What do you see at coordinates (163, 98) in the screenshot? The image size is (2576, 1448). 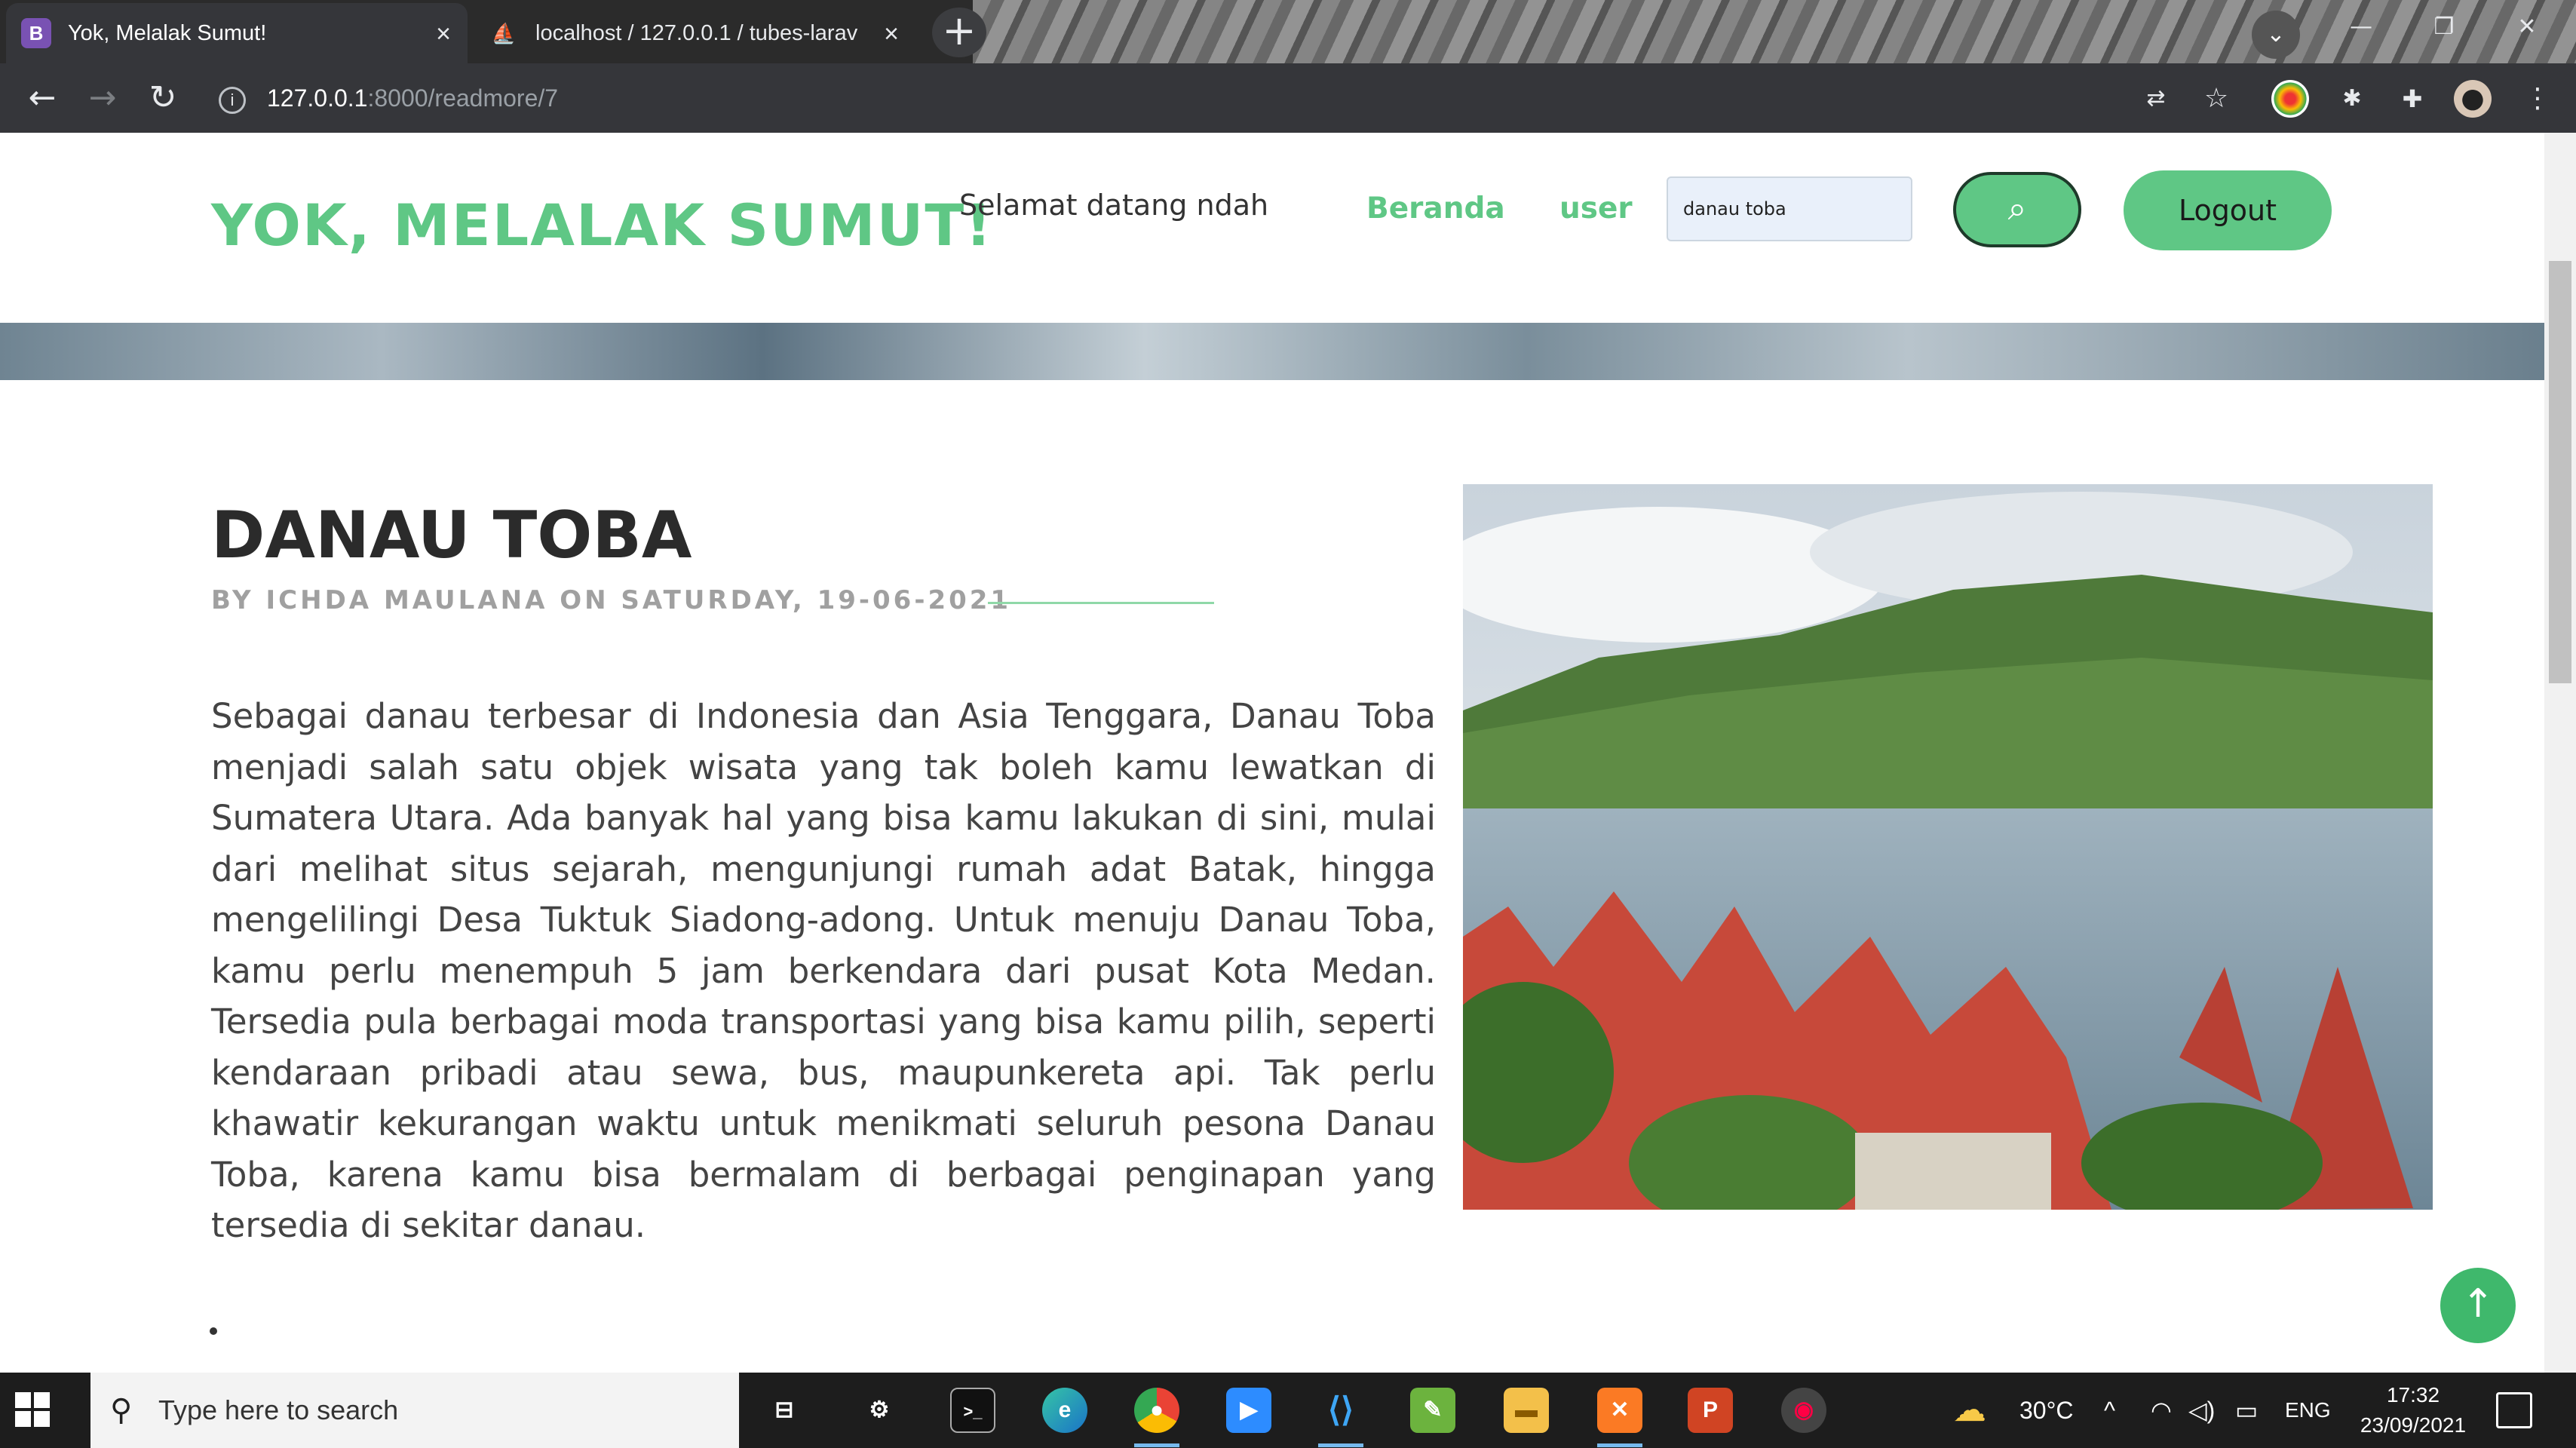 I see `reload-icon: ↻` at bounding box center [163, 98].